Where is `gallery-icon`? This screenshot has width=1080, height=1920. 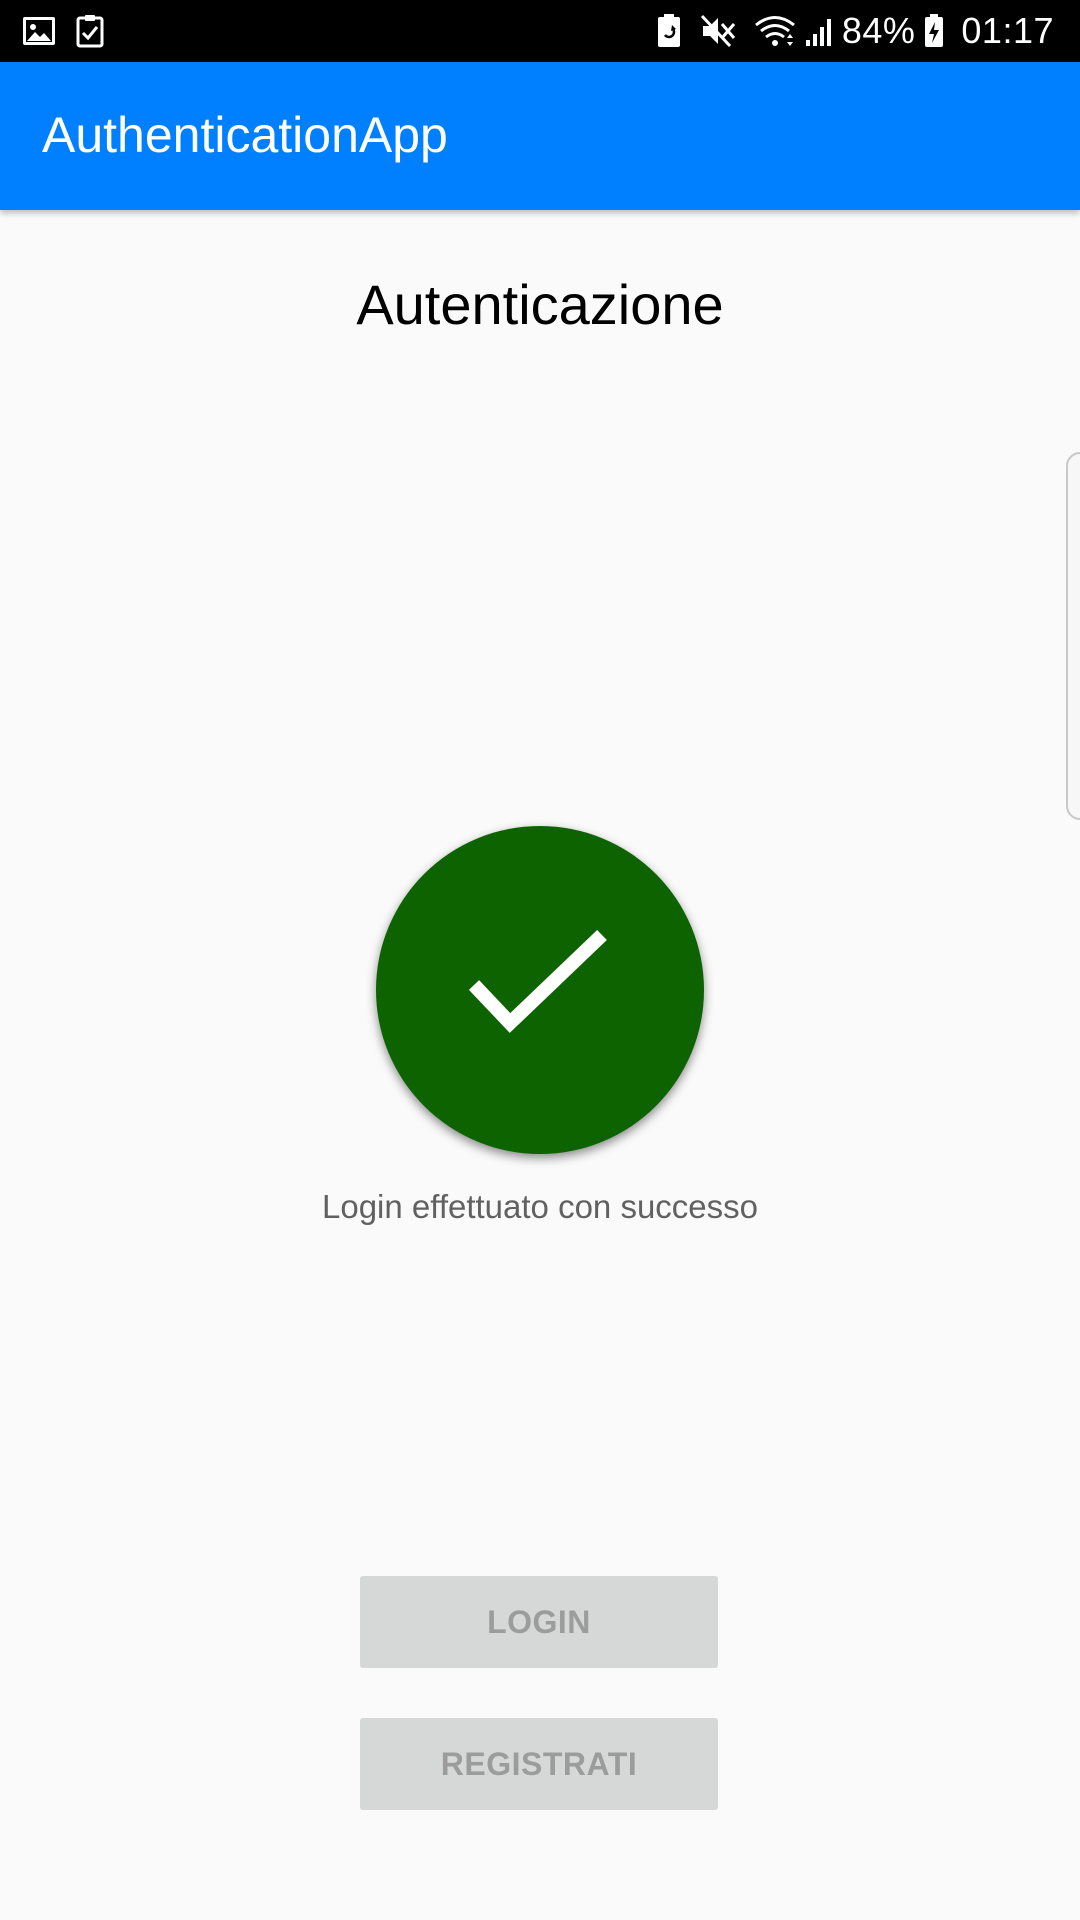 gallery-icon is located at coordinates (39, 31).